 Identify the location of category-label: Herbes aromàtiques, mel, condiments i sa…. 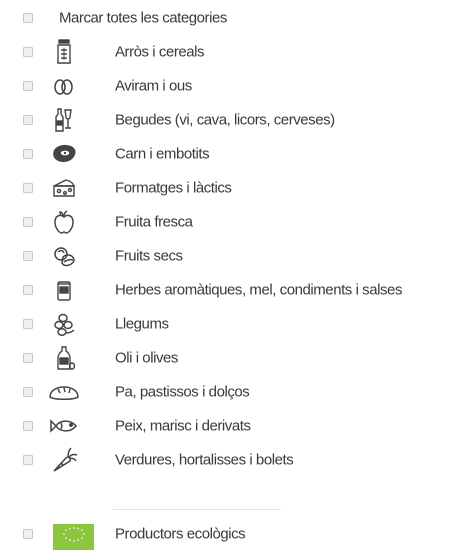
(258, 290).